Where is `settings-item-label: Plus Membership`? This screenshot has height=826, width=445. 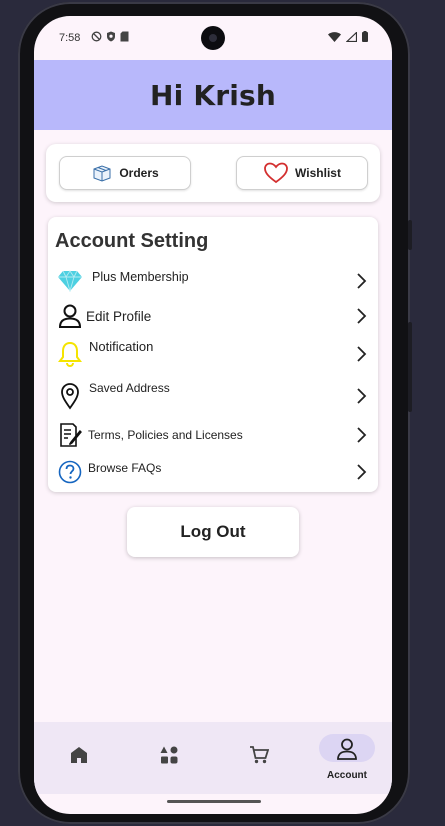 settings-item-label: Plus Membership is located at coordinates (140, 277).